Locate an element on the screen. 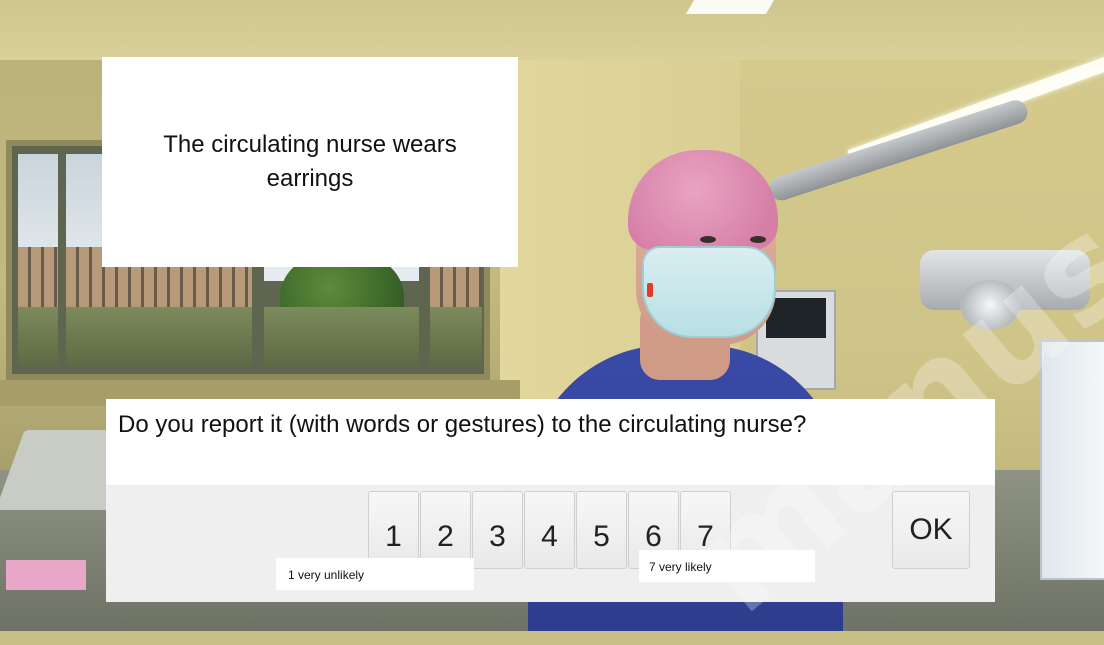 The width and height of the screenshot is (1104, 645). scale-option-4: 4 is located at coordinates (549, 530).